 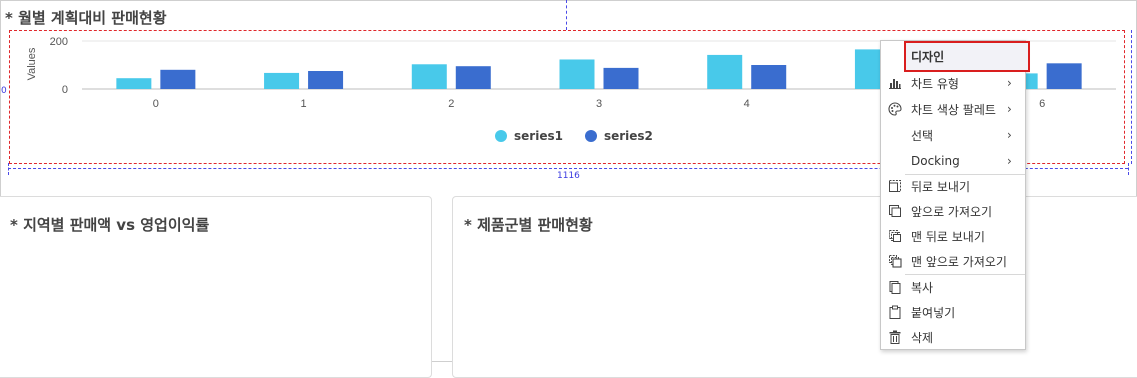 What do you see at coordinates (933, 312) in the screenshot?
I see `menu-label-paste: 붙여넣기` at bounding box center [933, 312].